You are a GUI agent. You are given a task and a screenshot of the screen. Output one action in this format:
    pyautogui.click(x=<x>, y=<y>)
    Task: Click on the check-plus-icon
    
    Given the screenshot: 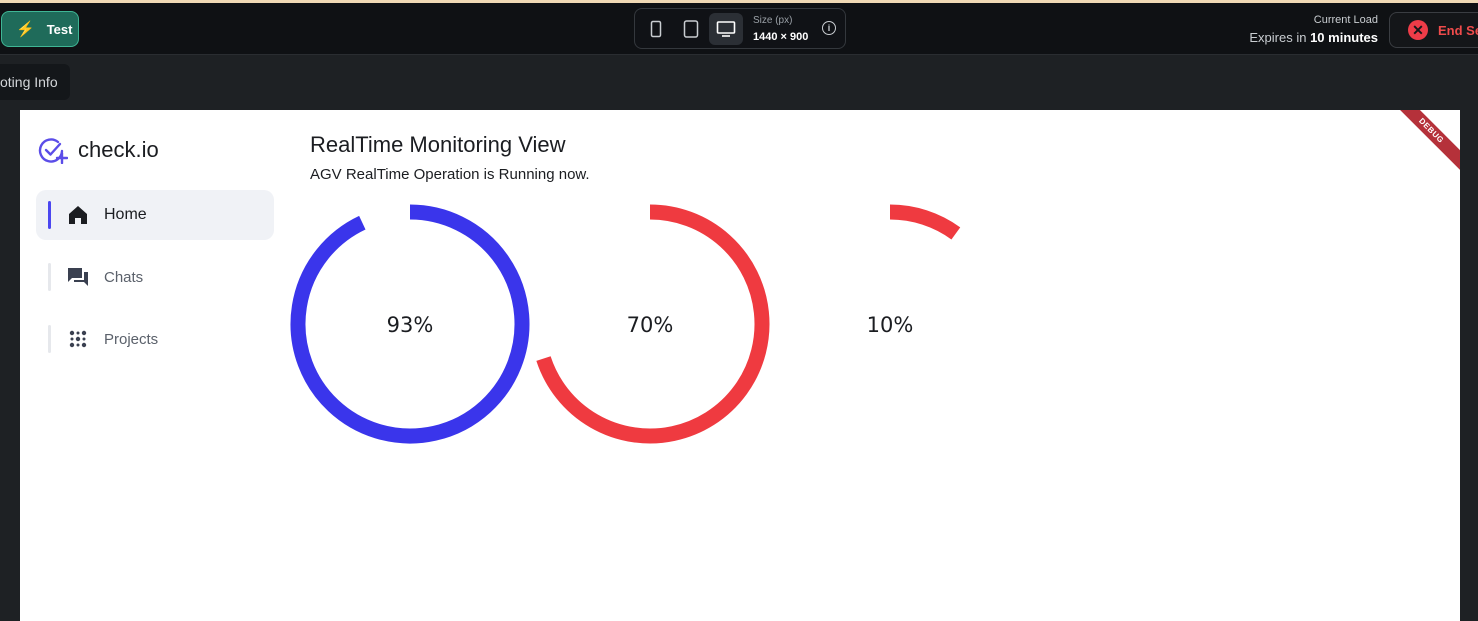 What is the action you would take?
    pyautogui.click(x=53, y=151)
    